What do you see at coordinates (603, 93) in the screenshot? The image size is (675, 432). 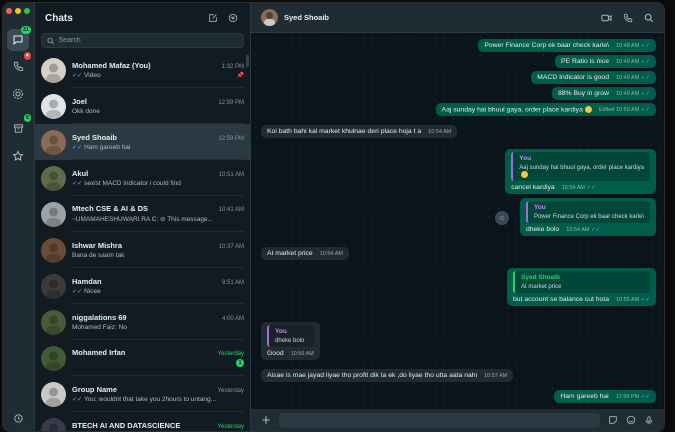 I see `outgoing-message: 88% Buy in grow 10:49 AM ✓✓` at bounding box center [603, 93].